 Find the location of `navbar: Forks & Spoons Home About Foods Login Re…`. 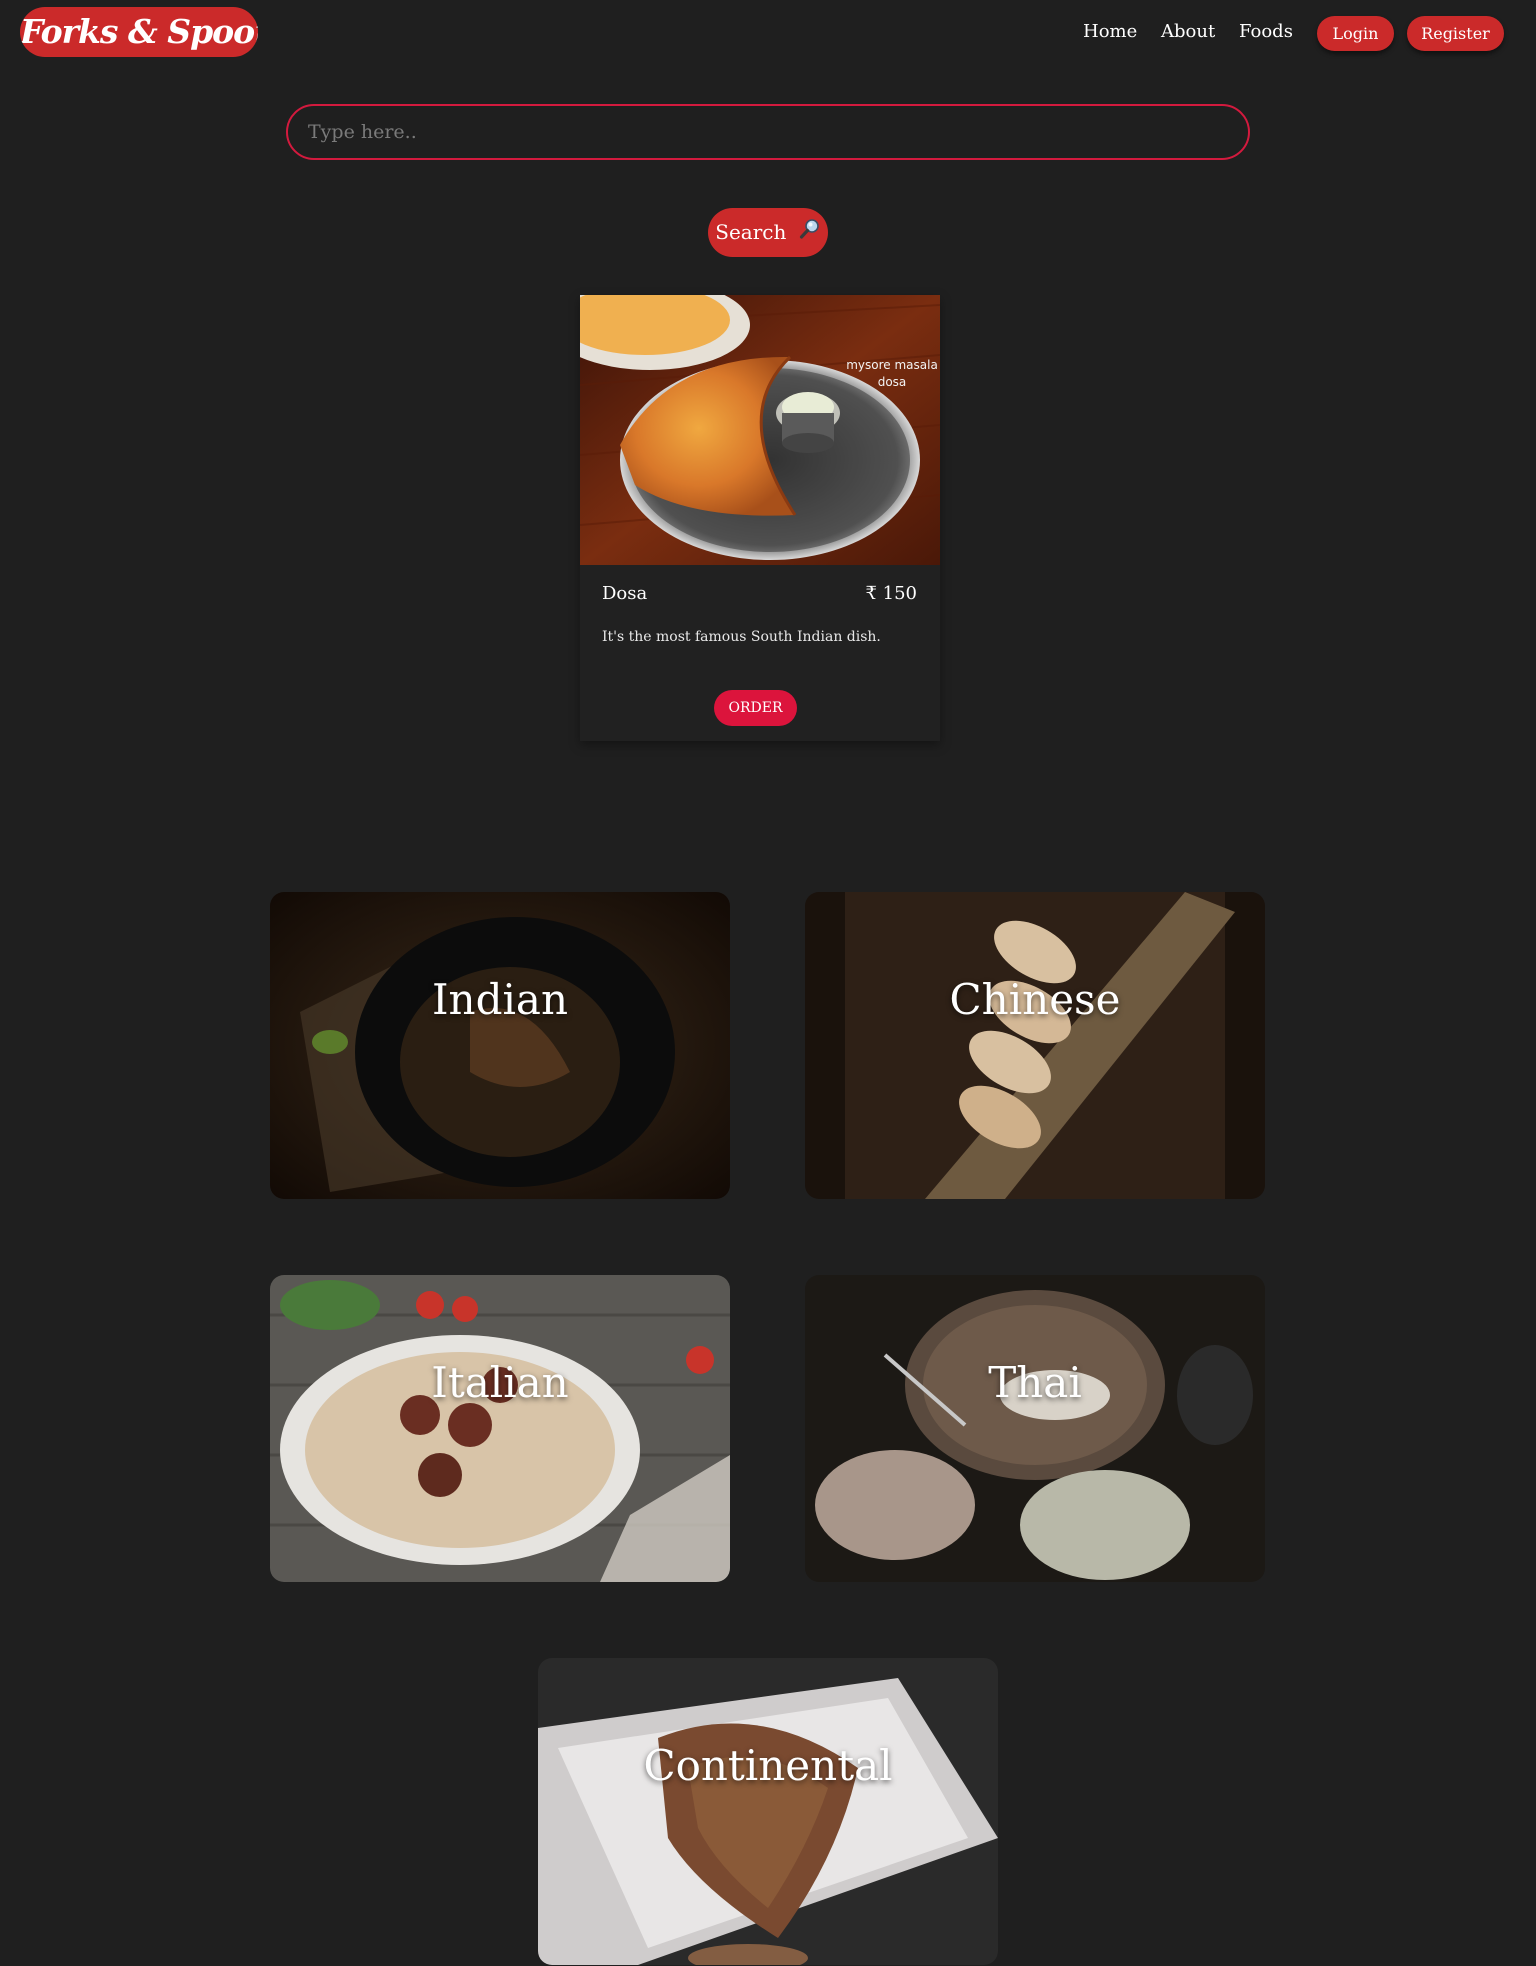

navbar: Forks & Spoons Home About Foods Login Re… is located at coordinates (768, 32).